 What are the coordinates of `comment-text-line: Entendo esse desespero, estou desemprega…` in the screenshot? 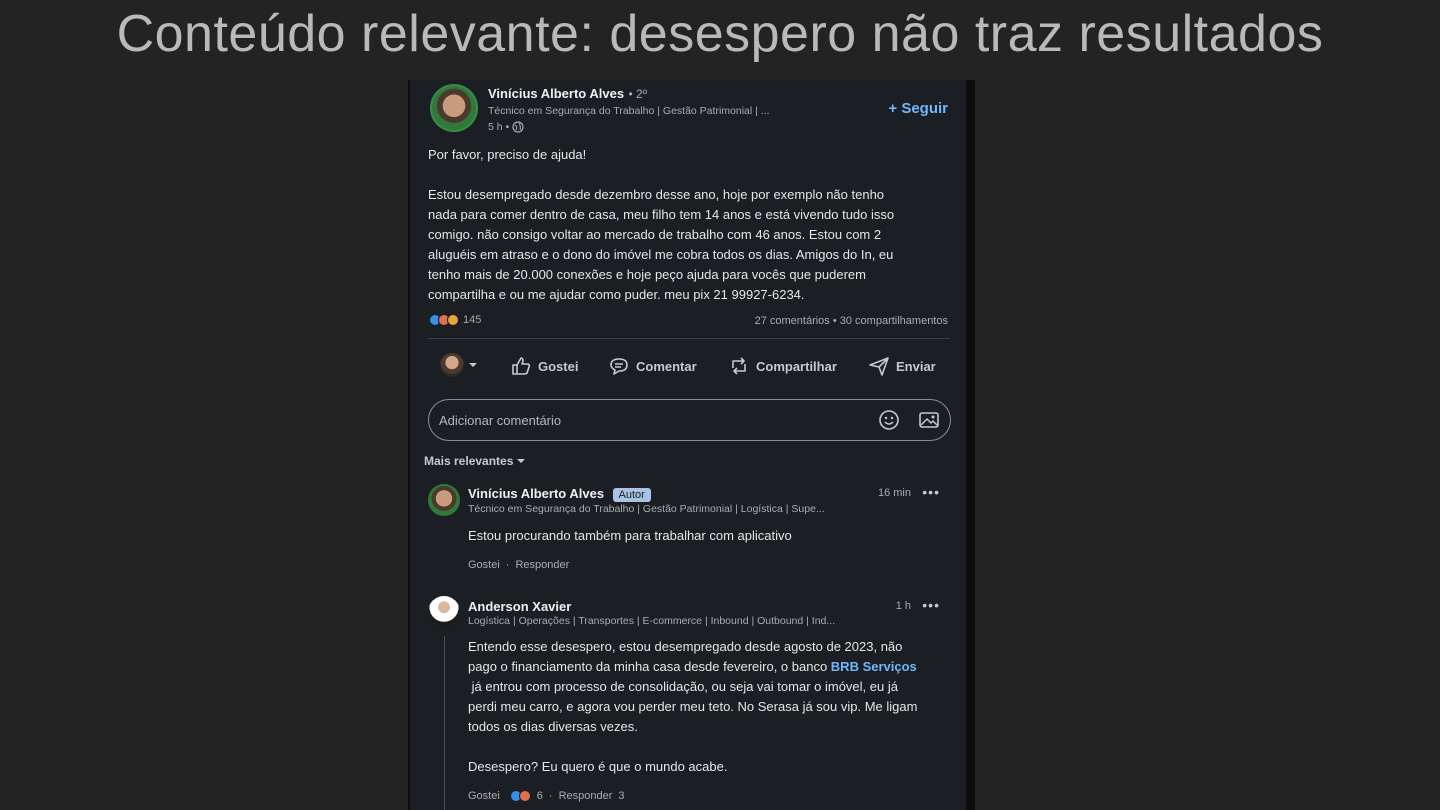 It's located at (685, 646).